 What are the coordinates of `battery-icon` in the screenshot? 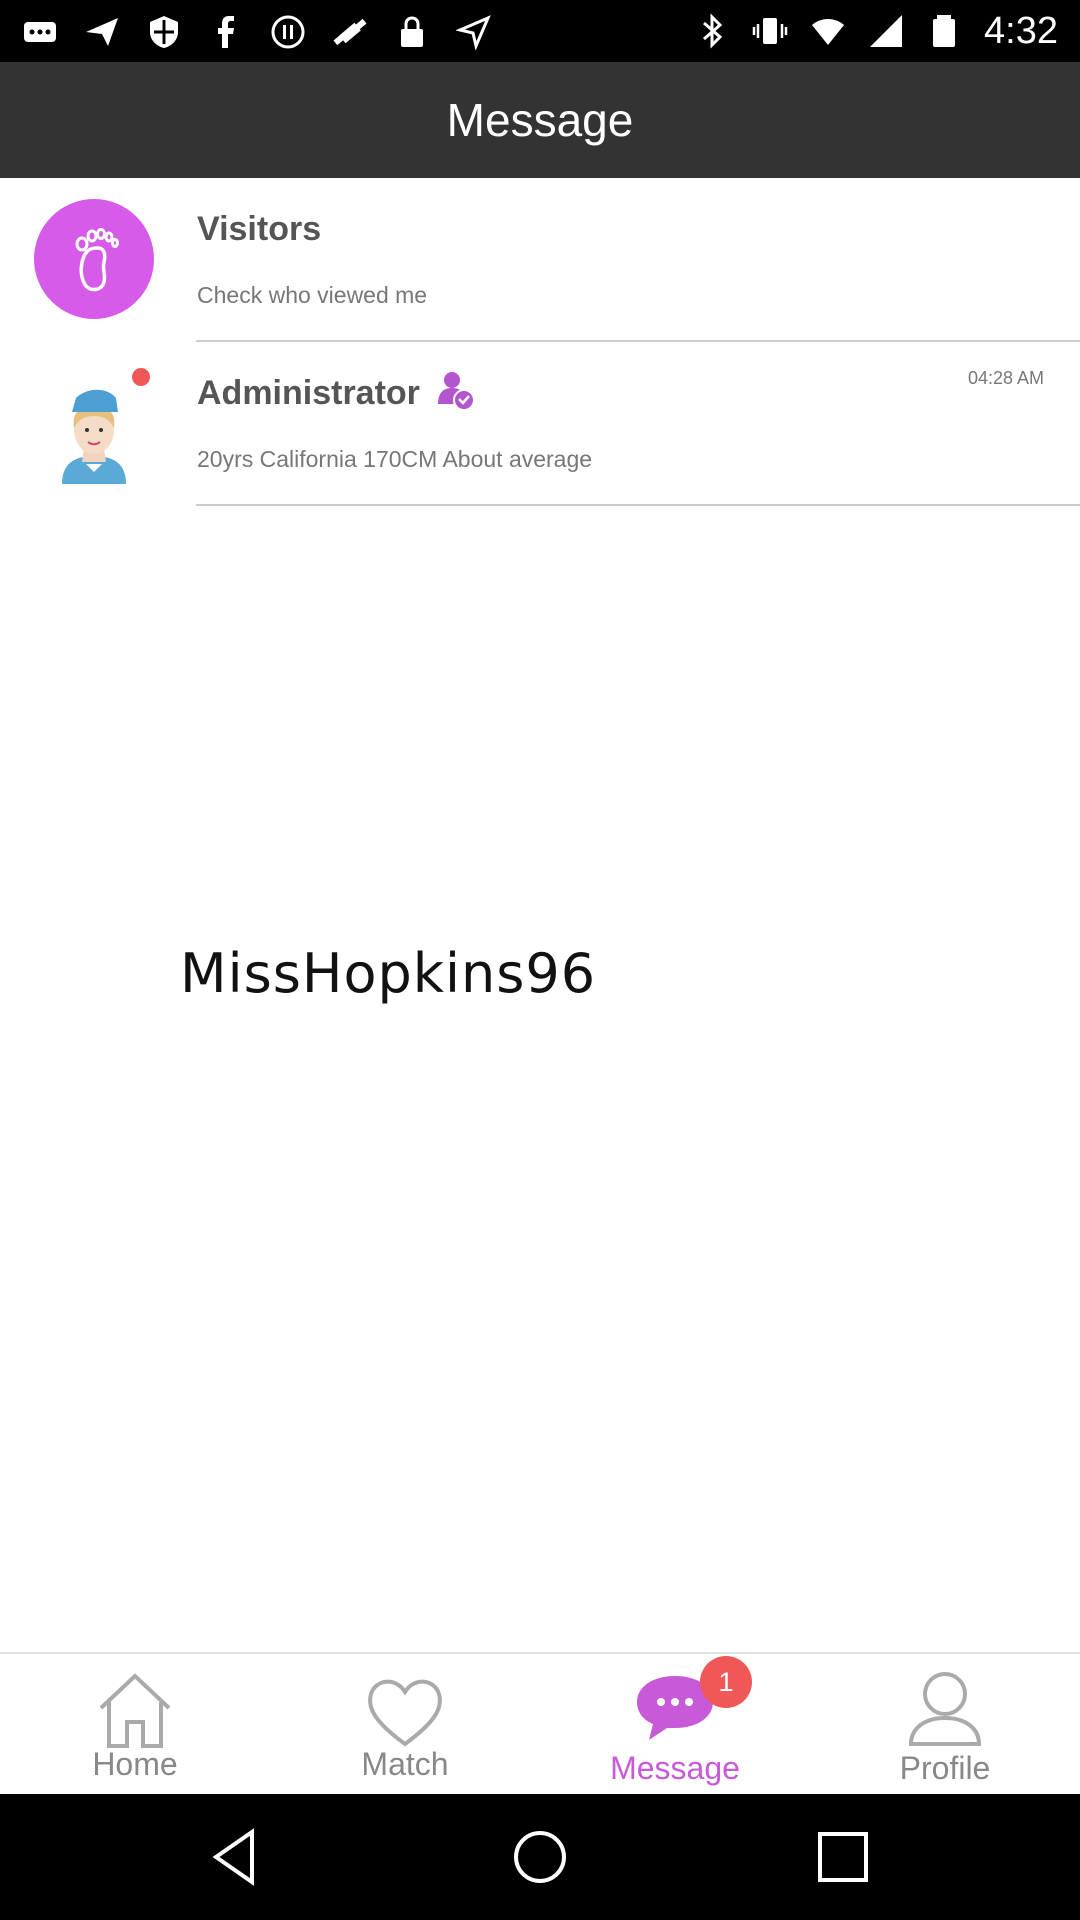 It's located at (944, 31).